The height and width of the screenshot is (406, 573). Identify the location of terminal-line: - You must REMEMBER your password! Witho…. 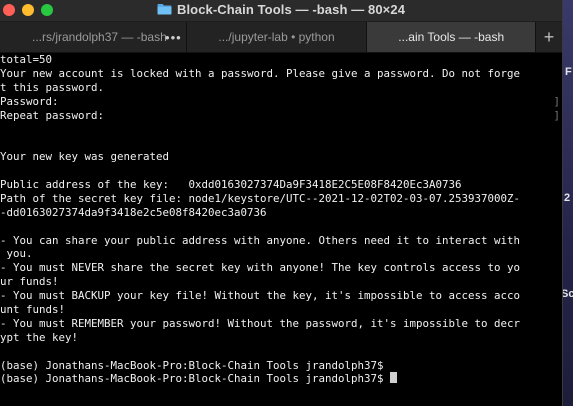
(281, 324).